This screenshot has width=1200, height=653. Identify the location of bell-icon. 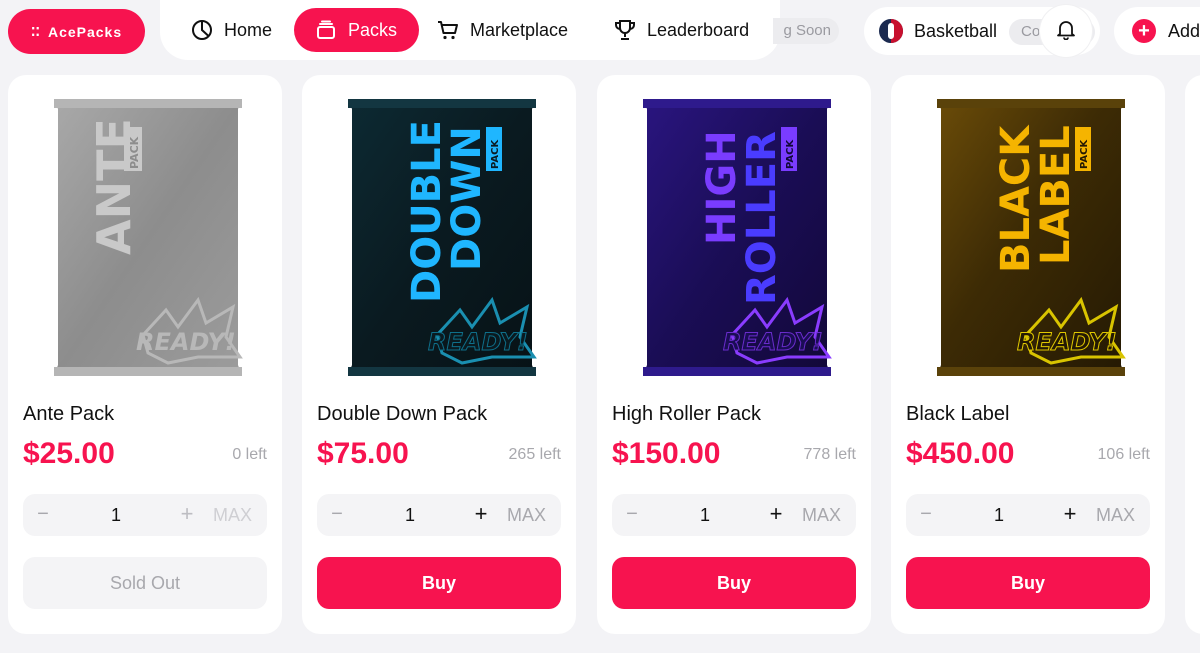
(1066, 31).